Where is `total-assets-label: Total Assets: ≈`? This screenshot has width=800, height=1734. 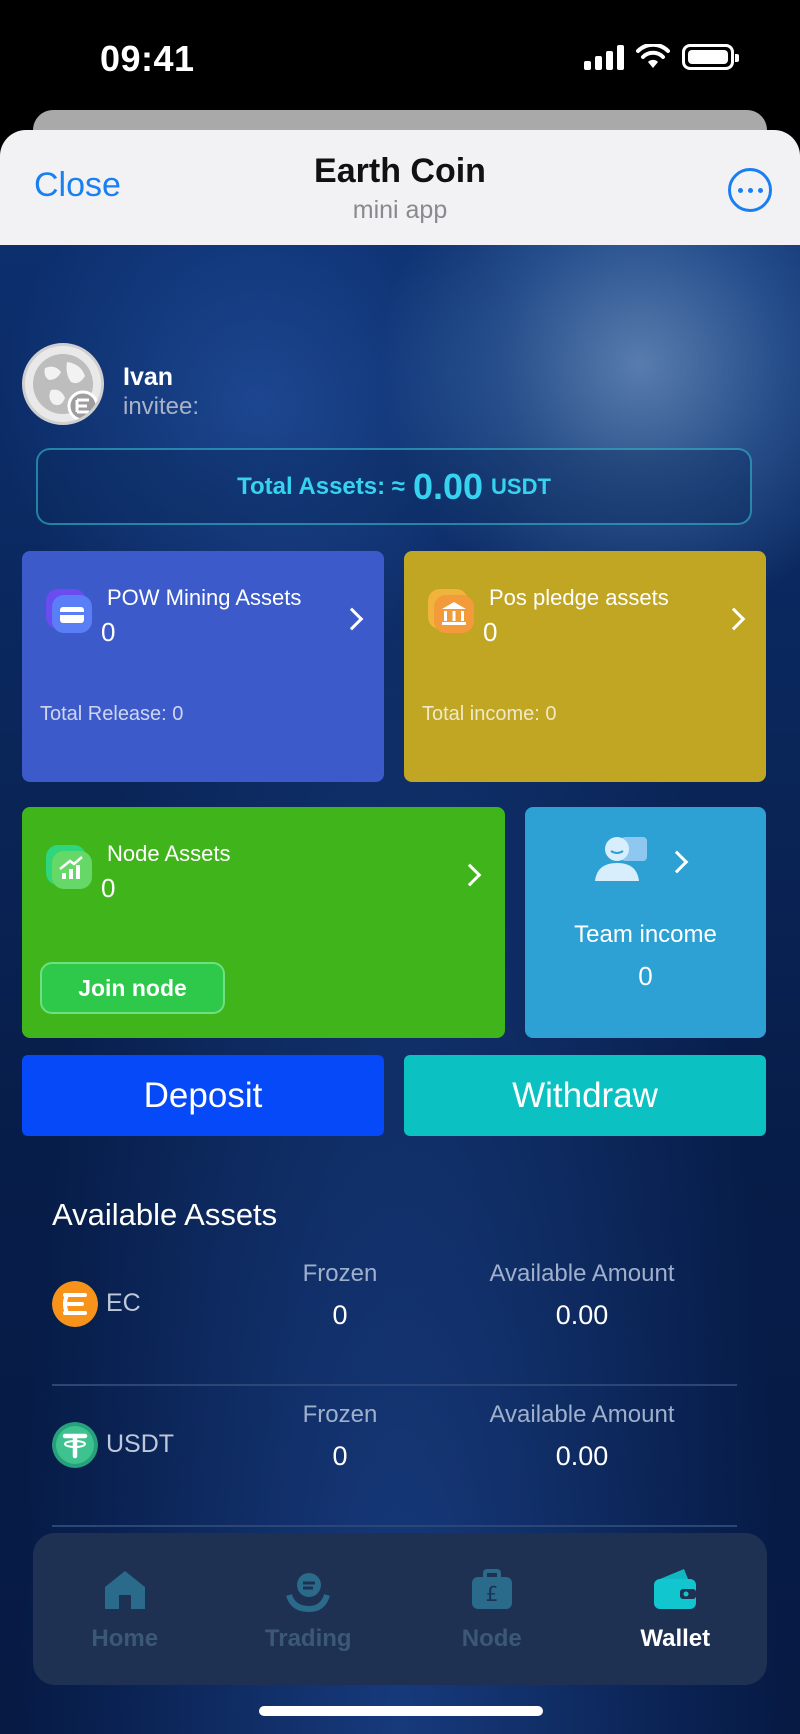 total-assets-label: Total Assets: ≈ is located at coordinates (321, 486).